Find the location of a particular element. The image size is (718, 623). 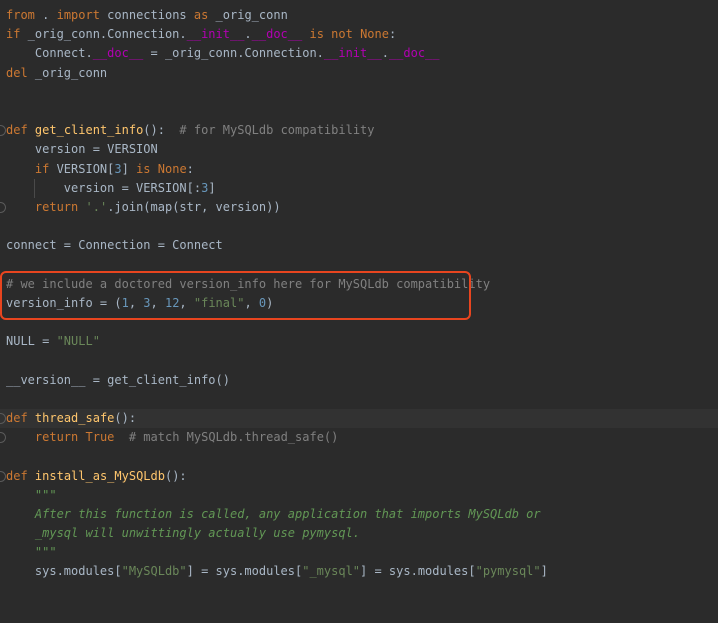

code-line: connect = Connection = Connect is located at coordinates (359, 245).